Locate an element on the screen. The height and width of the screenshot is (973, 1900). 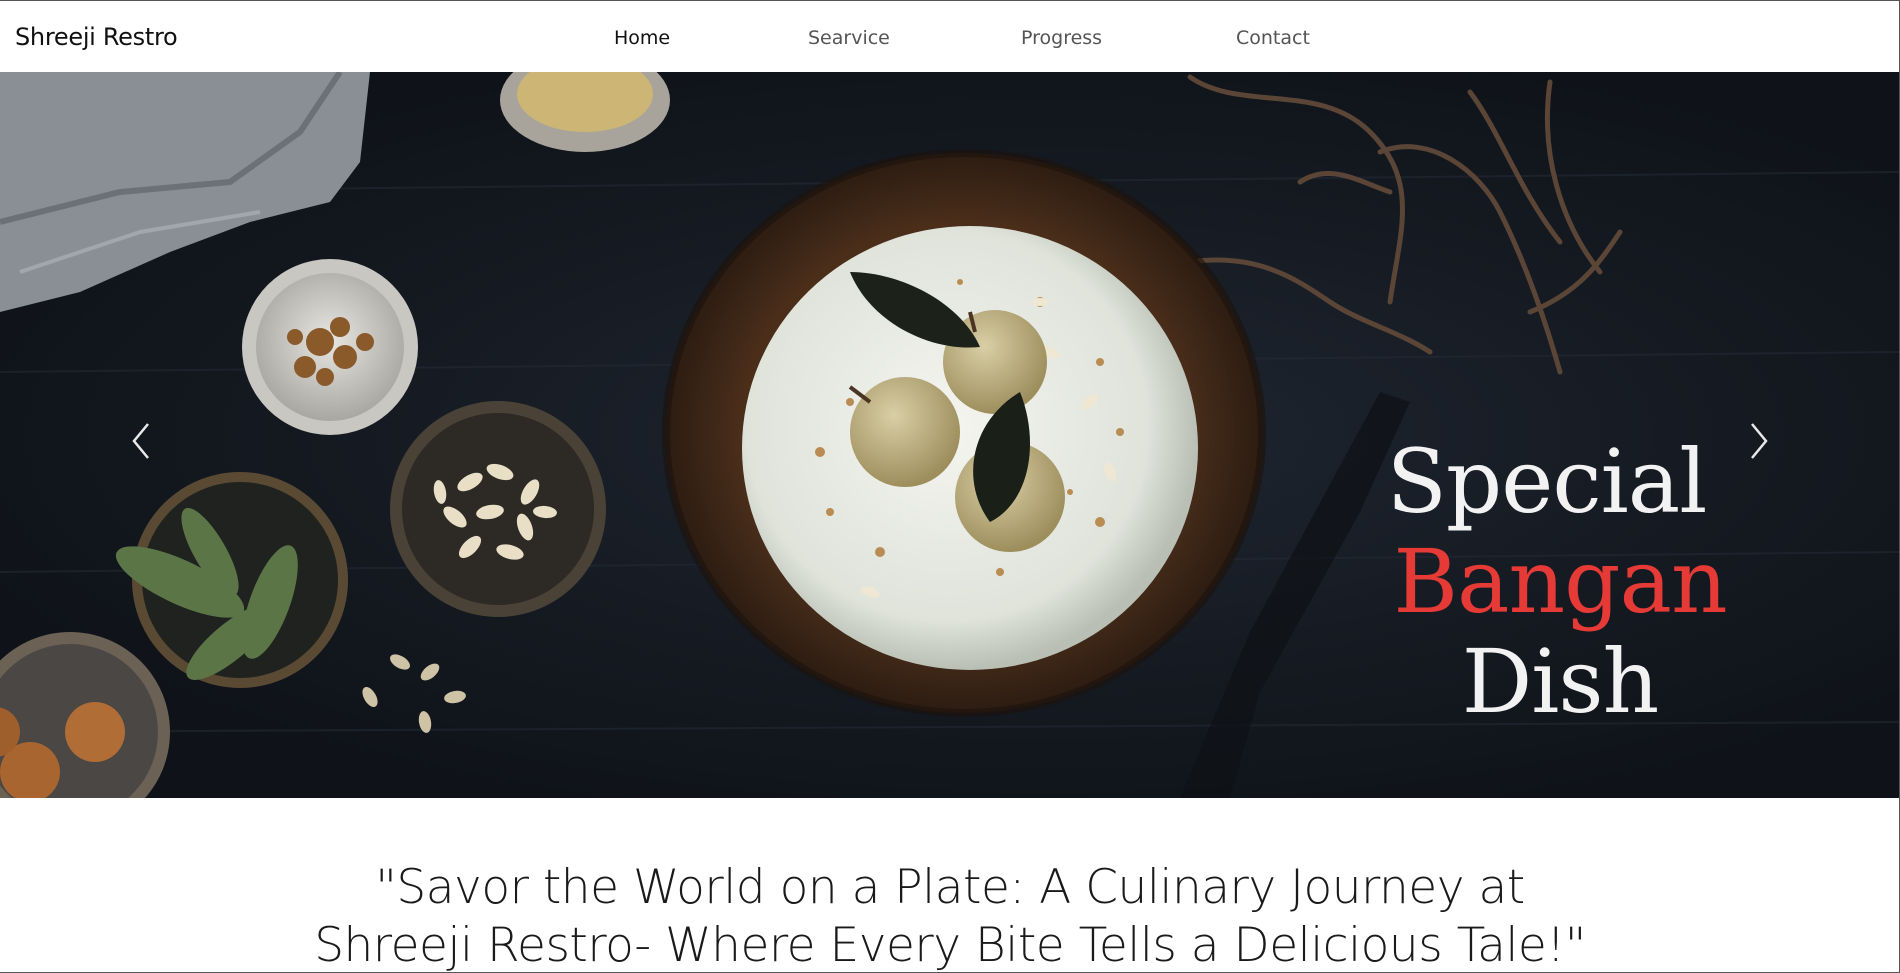
caption-dish: Dish is located at coordinates (1560, 681).